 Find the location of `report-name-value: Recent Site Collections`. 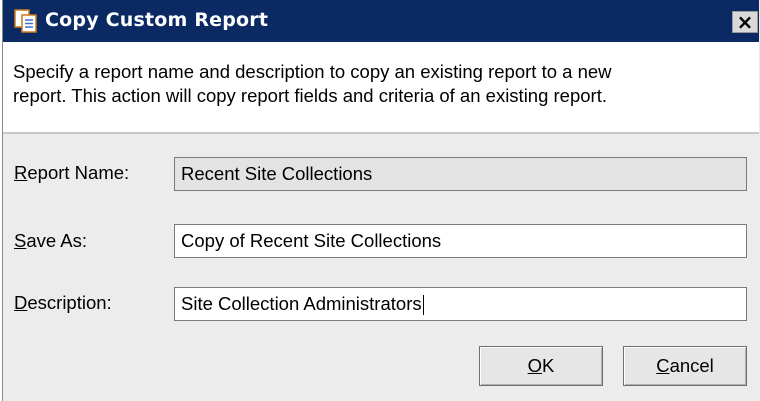

report-name-value: Recent Site Collections is located at coordinates (277, 173).